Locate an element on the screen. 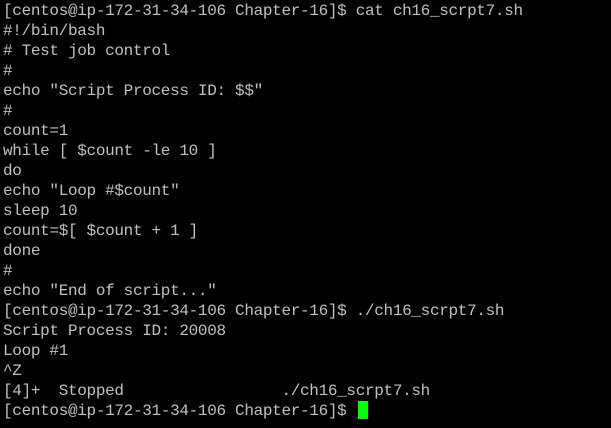  terminal-line-9: do is located at coordinates (12, 171).